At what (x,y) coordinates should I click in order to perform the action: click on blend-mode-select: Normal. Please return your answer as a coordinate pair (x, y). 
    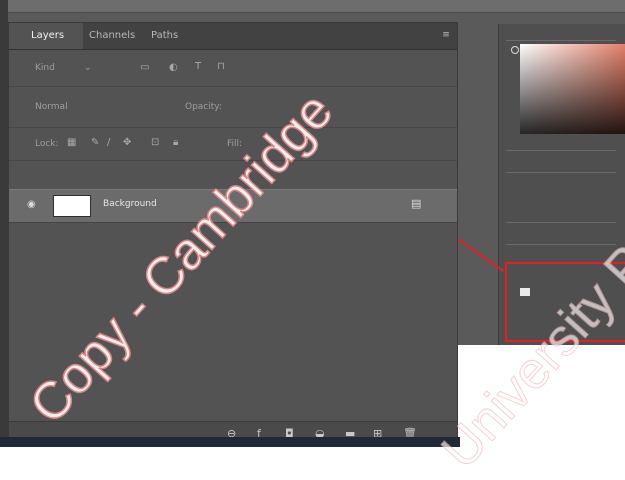
    Looking at the image, I should click on (51, 107).